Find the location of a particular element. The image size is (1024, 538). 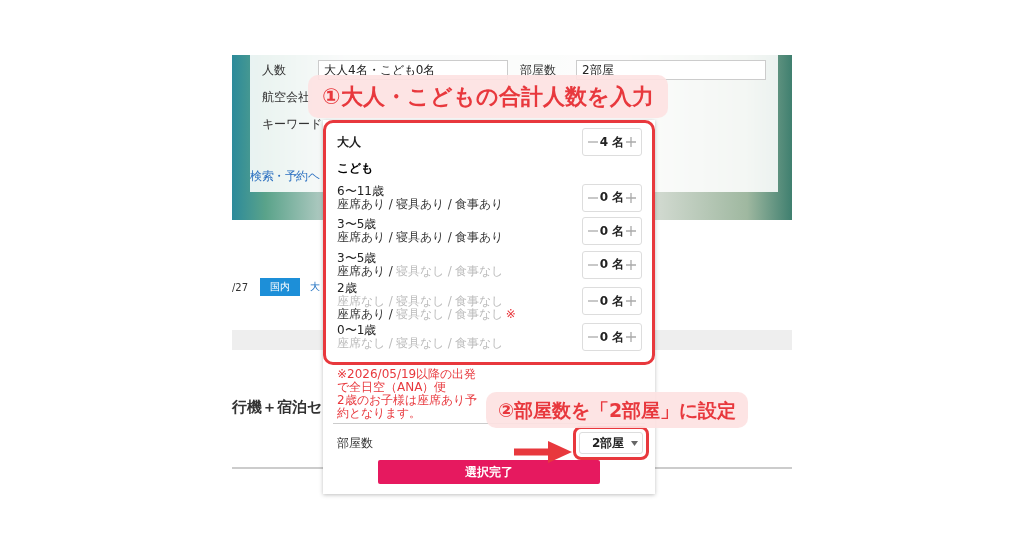

note-text: 2歳のお子様は座席あり予約となります。 is located at coordinates (407, 407).